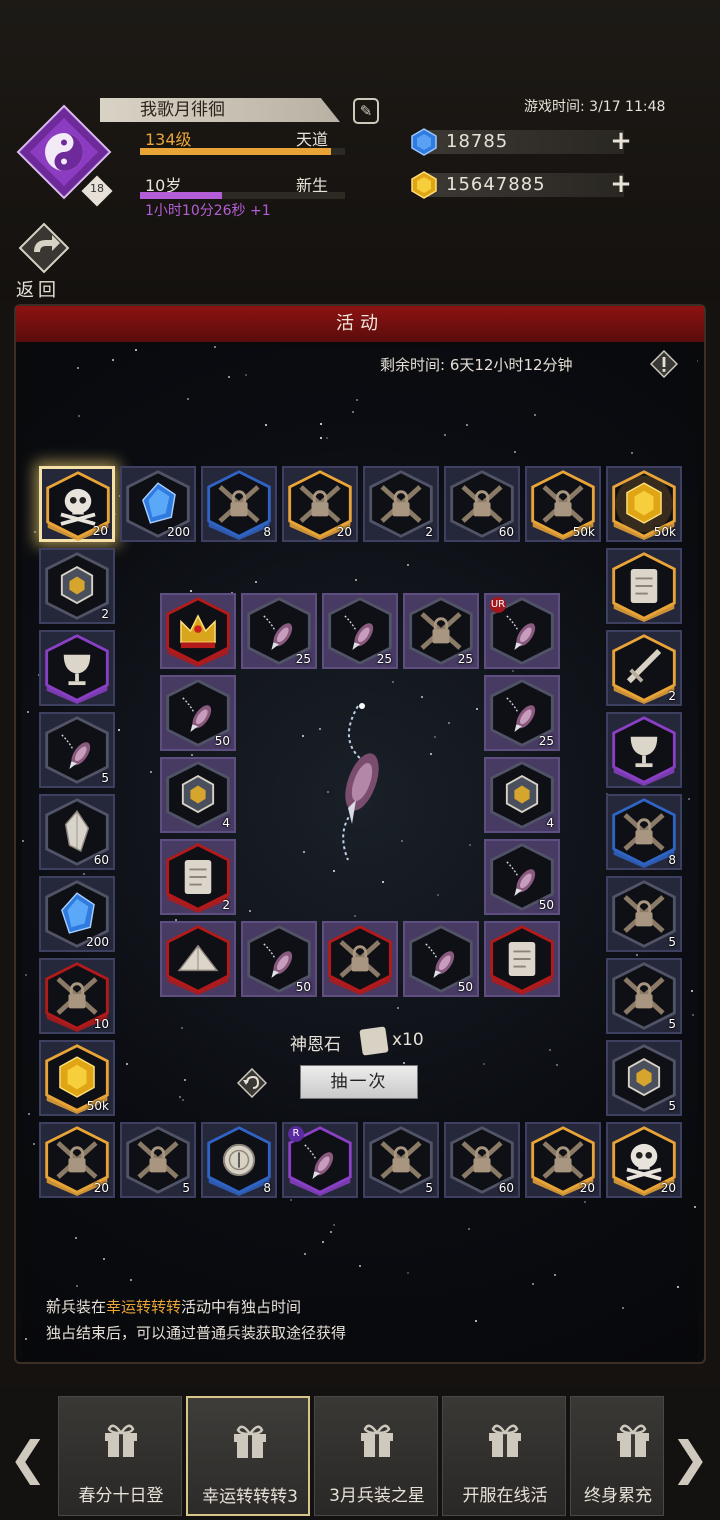  I want to click on activity-tab-label: 幸运转转转3, so click(250, 1497).